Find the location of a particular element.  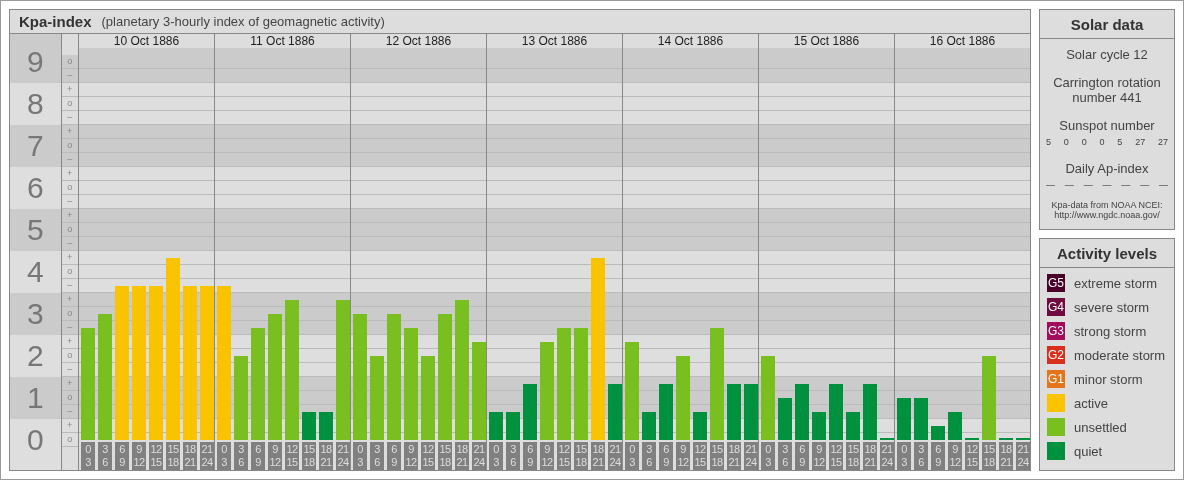

y-axis-label: 8 is located at coordinates (35, 104).